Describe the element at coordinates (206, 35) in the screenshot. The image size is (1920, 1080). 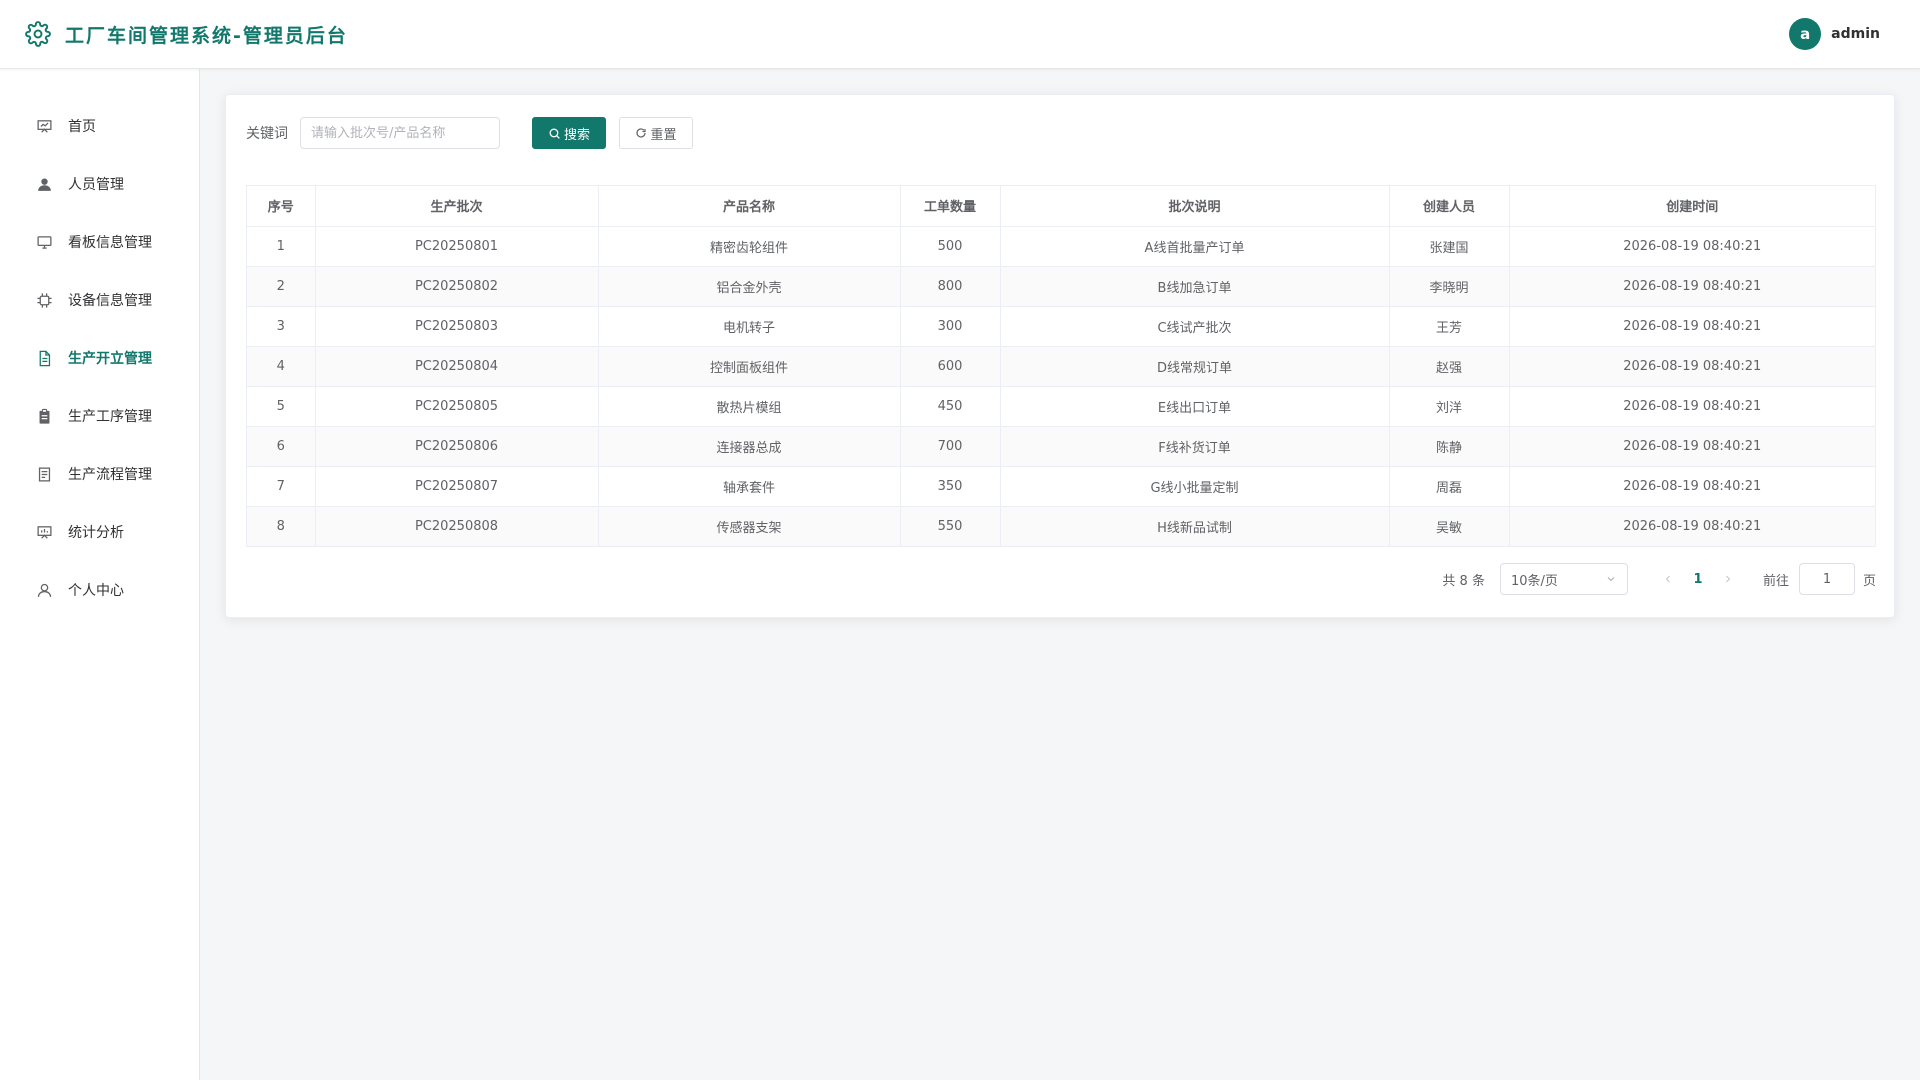
I see `app-title: 工厂车间管理系统-管理员后台` at that location.